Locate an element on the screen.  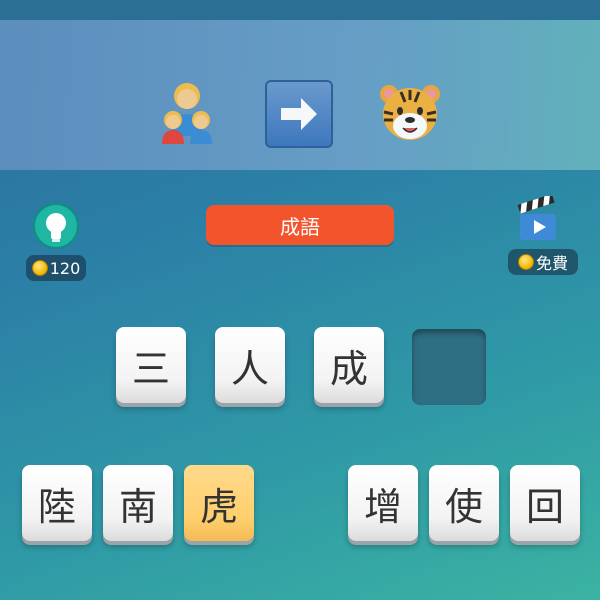
free-badge: 免費 is located at coordinates (543, 262).